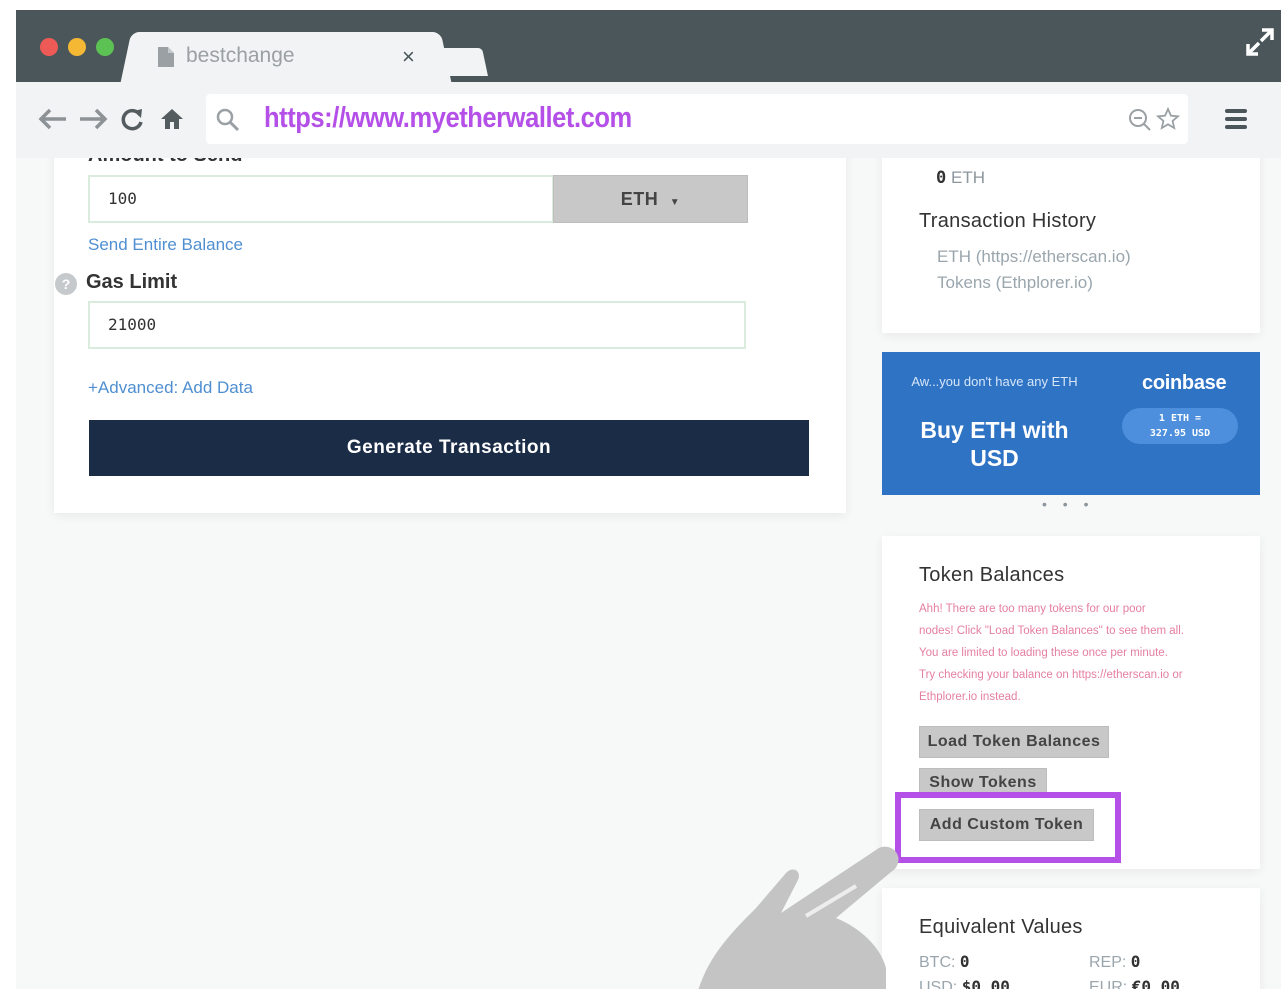 The height and width of the screenshot is (989, 1281). What do you see at coordinates (165, 162) in the screenshot?
I see `amount-label: Amount to Send` at bounding box center [165, 162].